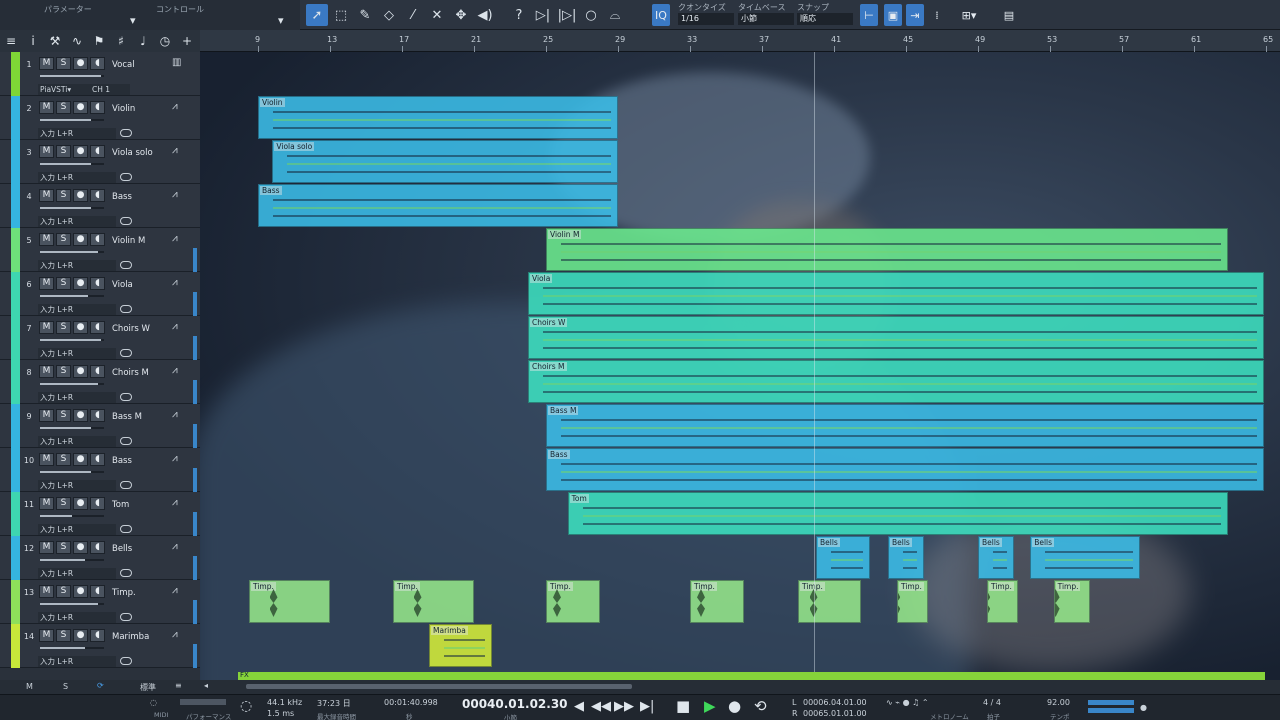  Describe the element at coordinates (992, 702) in the screenshot. I see `time-signature: 4 / 4` at that location.